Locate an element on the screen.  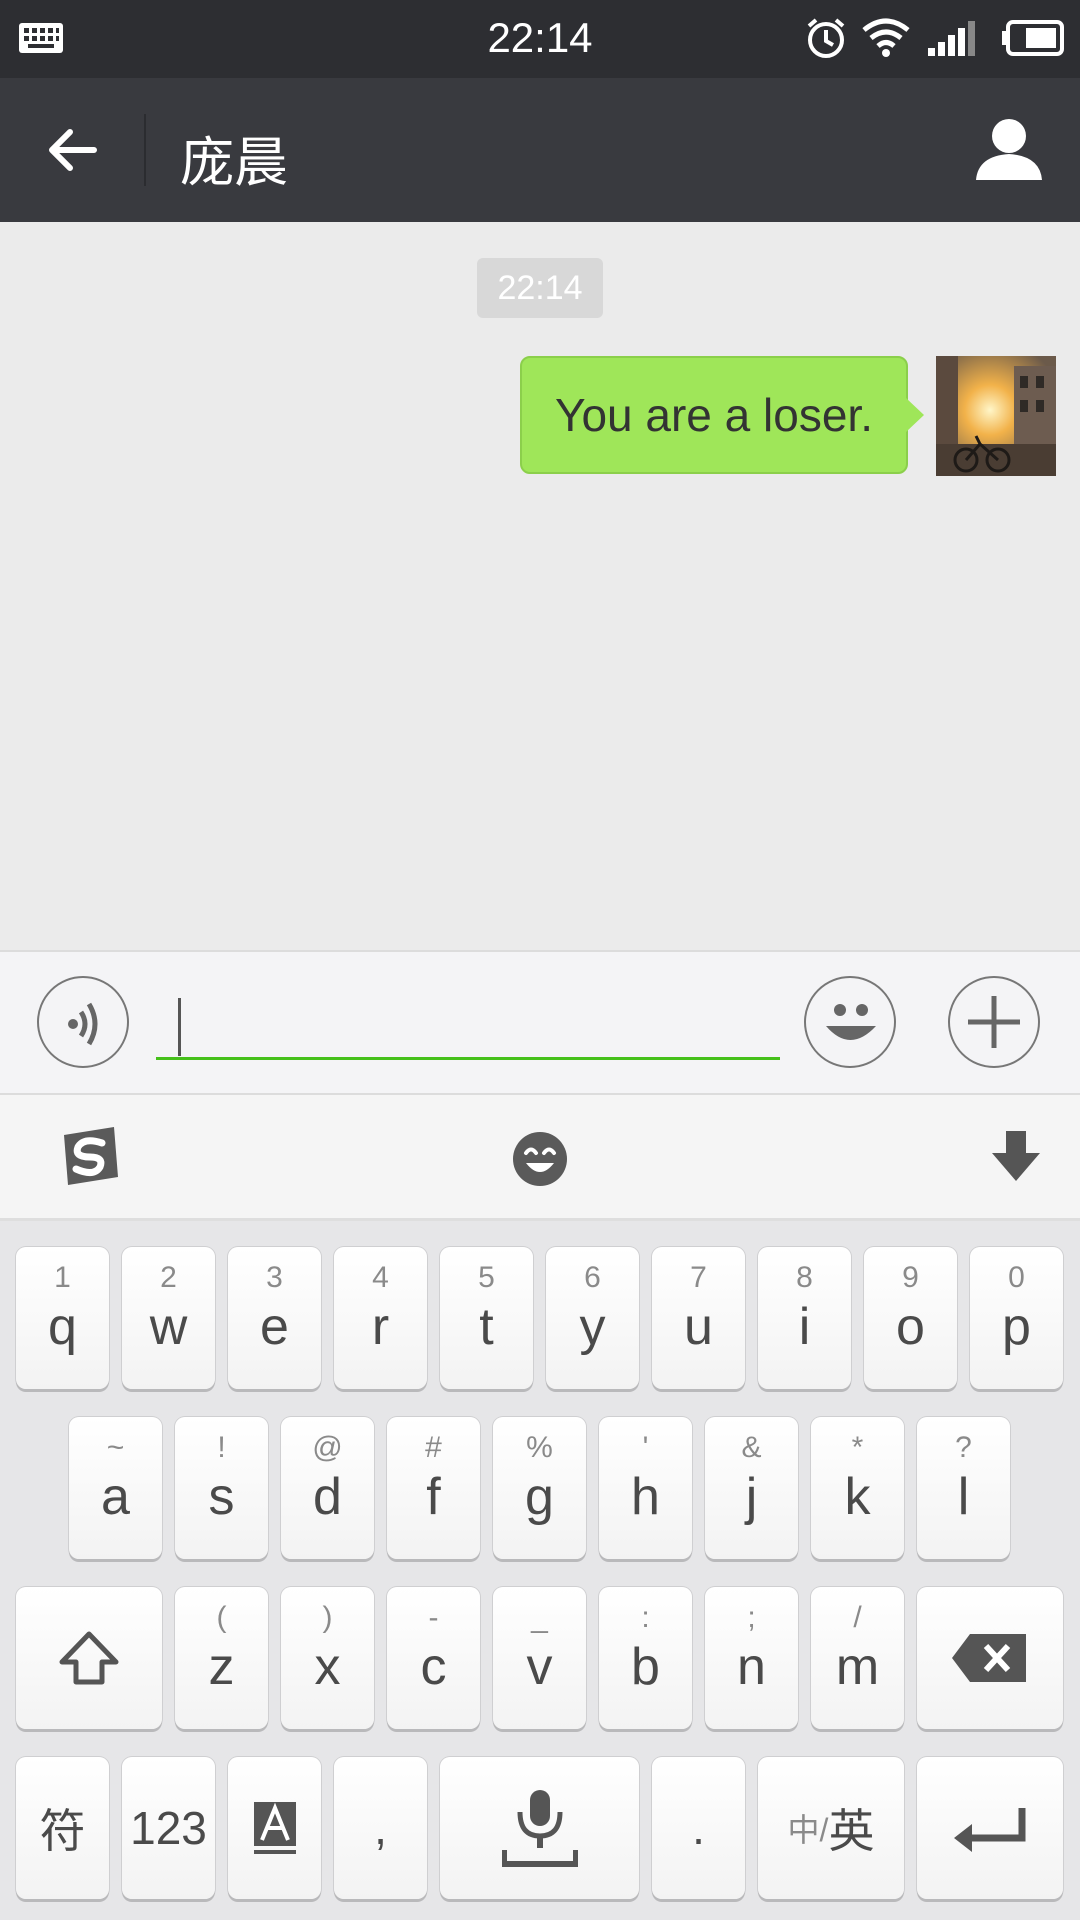
key-hint: _ is located at coordinates (539, 1617).